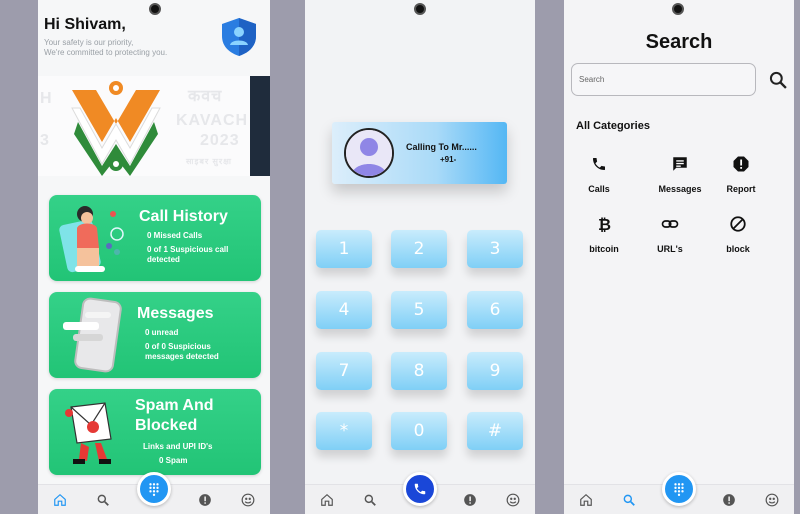 The height and width of the screenshot is (514, 800). What do you see at coordinates (260, 126) in the screenshot?
I see `banner-edge` at bounding box center [260, 126].